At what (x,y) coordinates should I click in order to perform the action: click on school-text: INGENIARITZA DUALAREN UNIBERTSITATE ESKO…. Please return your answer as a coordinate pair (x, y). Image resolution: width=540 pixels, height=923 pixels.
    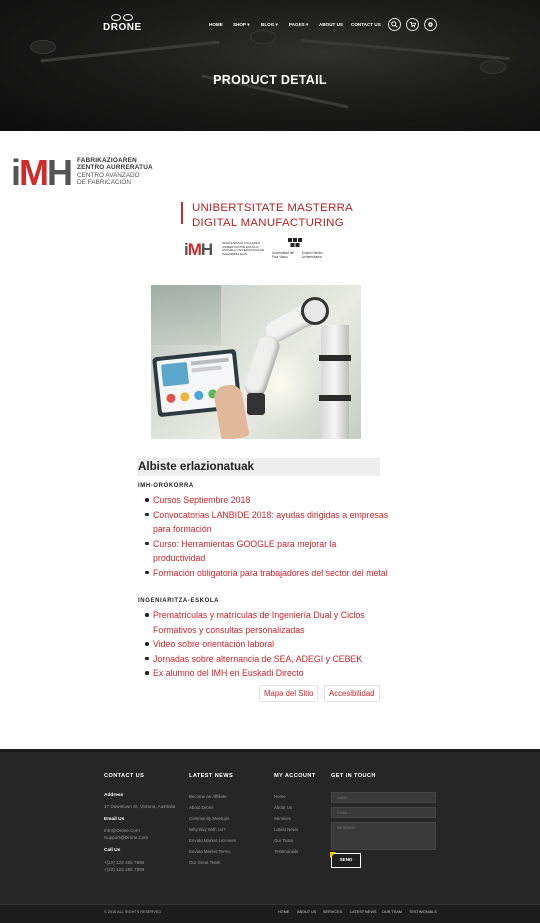
    Looking at the image, I should click on (243, 248).